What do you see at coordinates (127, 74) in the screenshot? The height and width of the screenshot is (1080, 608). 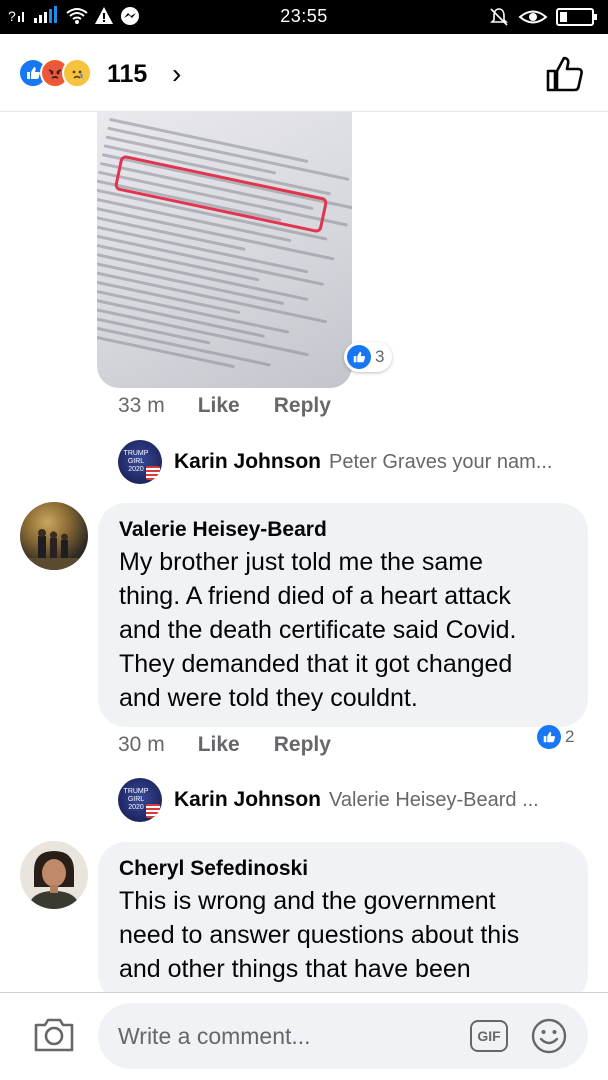 I see `reaction-count: 115` at bounding box center [127, 74].